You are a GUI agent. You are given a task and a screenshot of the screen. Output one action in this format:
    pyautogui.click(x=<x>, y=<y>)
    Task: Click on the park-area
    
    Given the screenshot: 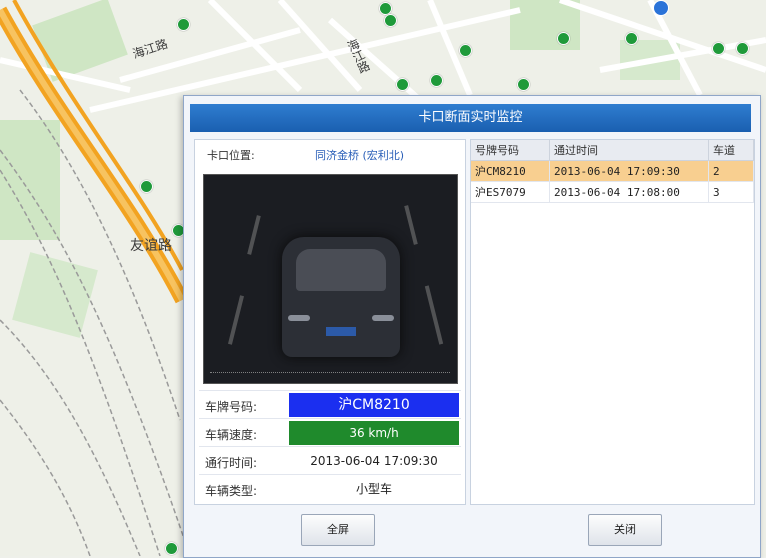 What is the action you would take?
    pyautogui.click(x=545, y=25)
    